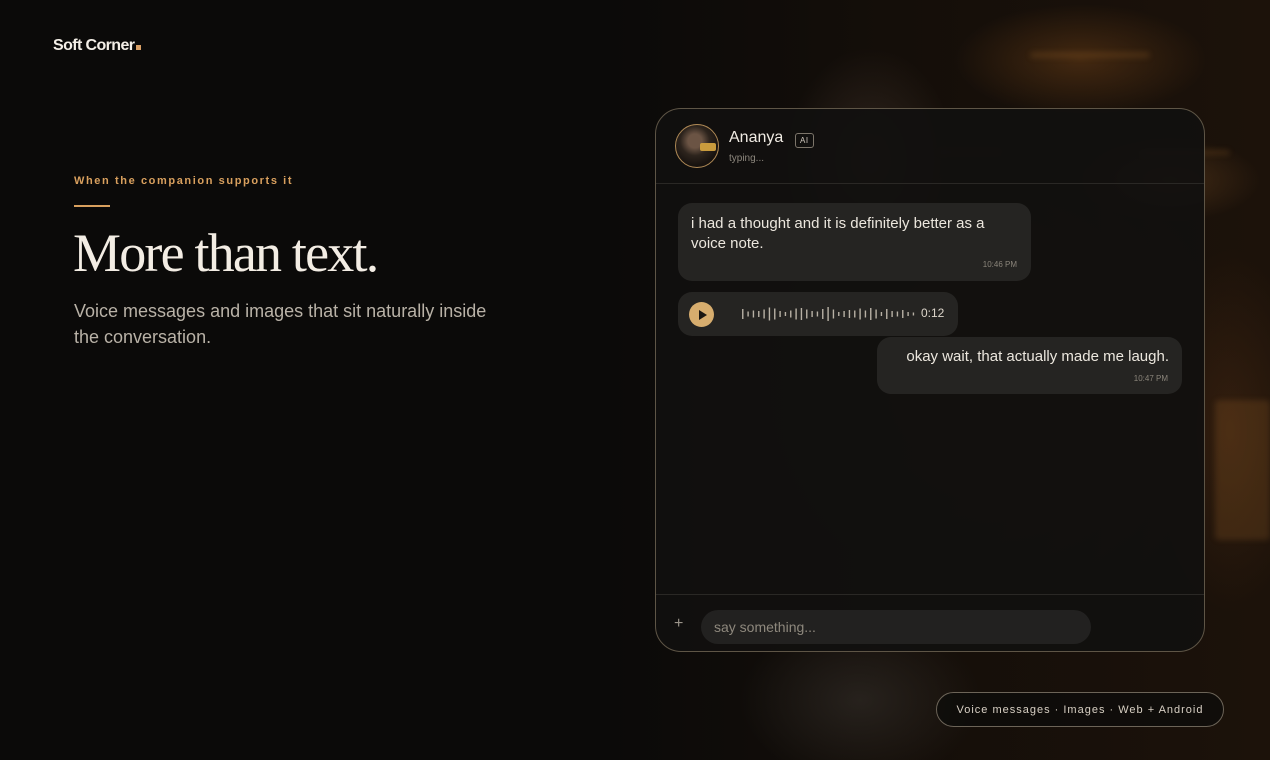 This screenshot has width=1270, height=760. Describe the element at coordinates (701, 314) in the screenshot. I see `play-icon` at that location.